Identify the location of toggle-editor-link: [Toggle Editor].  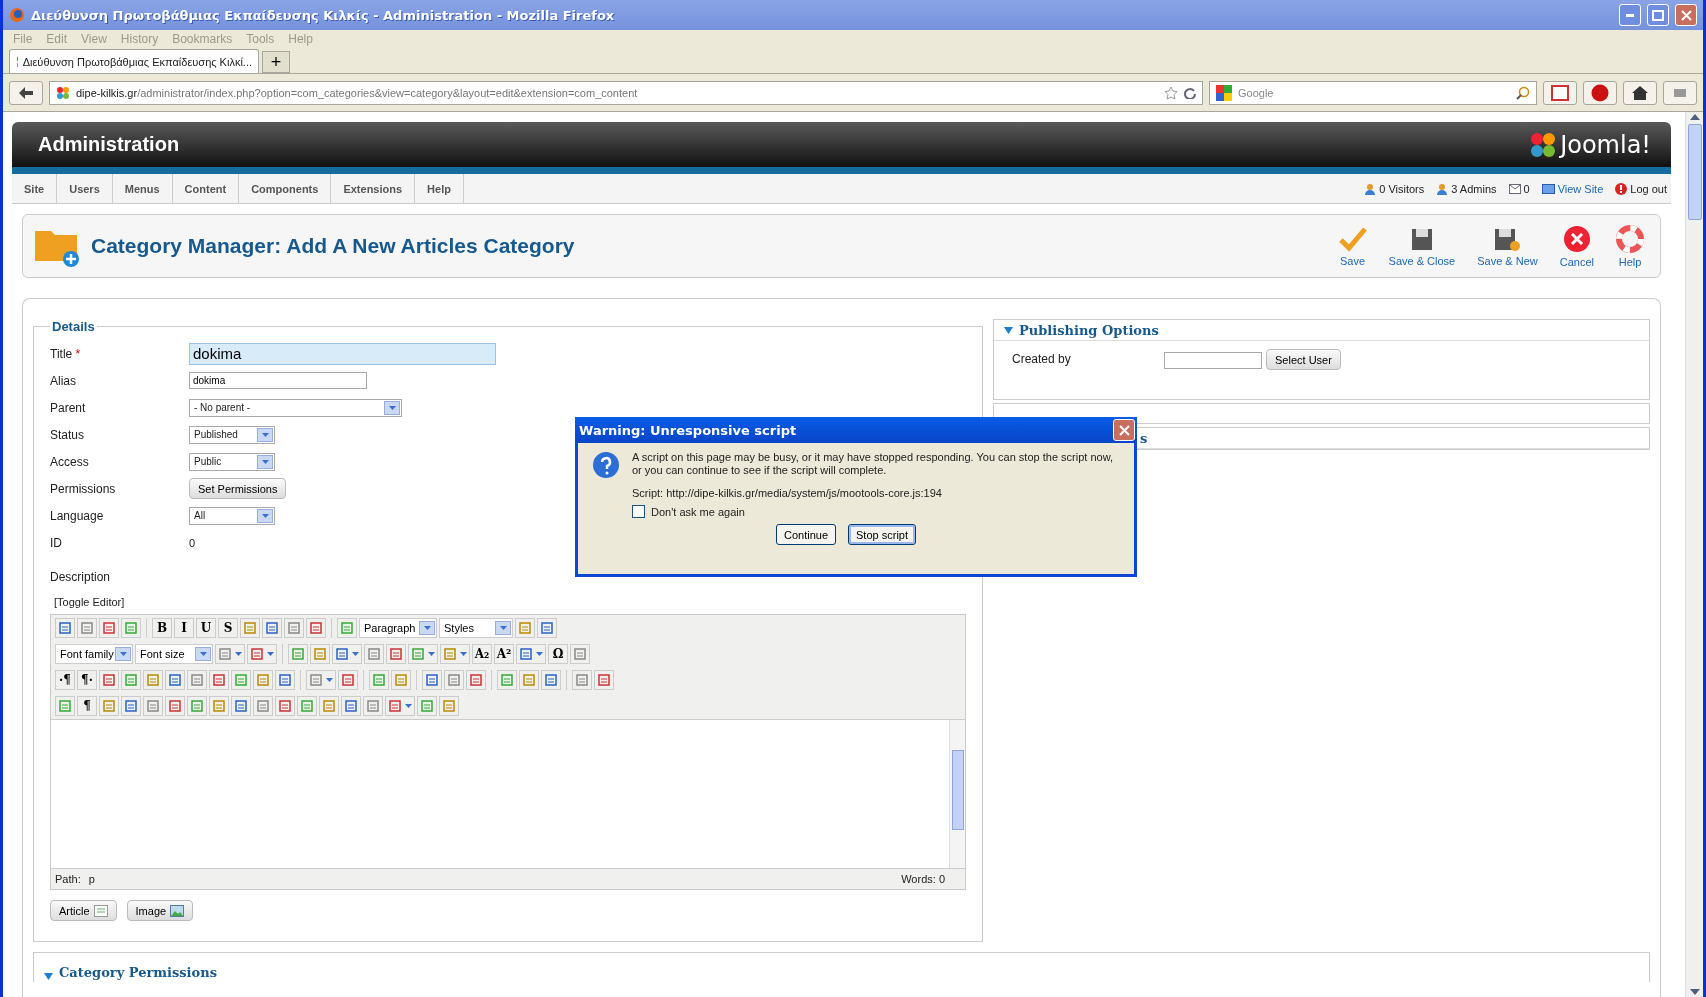
(510, 602).